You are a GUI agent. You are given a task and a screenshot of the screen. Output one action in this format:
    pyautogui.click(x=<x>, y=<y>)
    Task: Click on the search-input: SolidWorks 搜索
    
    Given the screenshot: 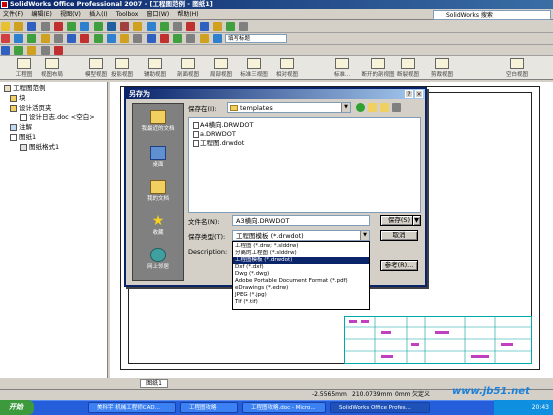 What is the action you would take?
    pyautogui.click(x=492, y=15)
    